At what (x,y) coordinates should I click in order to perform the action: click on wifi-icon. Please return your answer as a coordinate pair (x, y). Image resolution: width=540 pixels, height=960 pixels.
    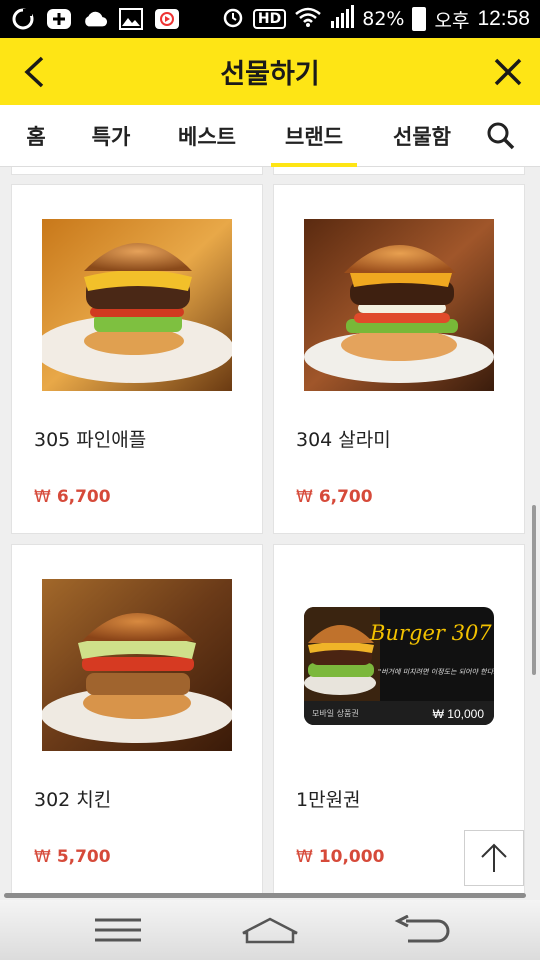
    Looking at the image, I should click on (308, 19).